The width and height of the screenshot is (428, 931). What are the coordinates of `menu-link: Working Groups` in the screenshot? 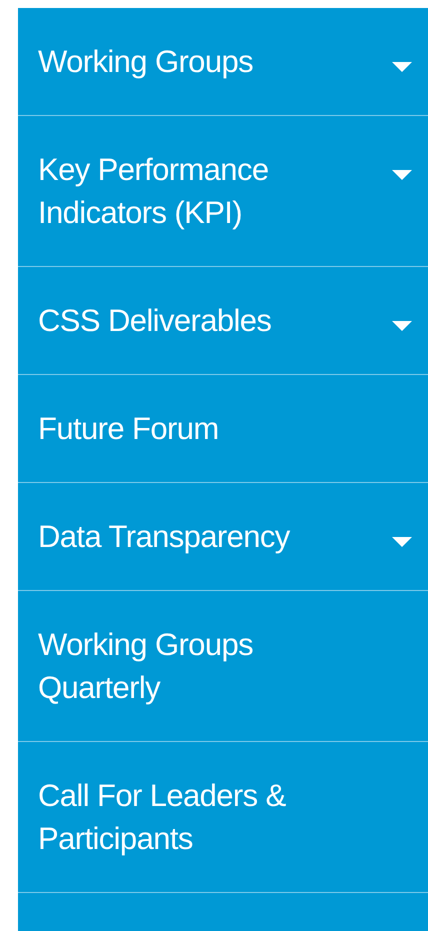 It's located at (223, 62).